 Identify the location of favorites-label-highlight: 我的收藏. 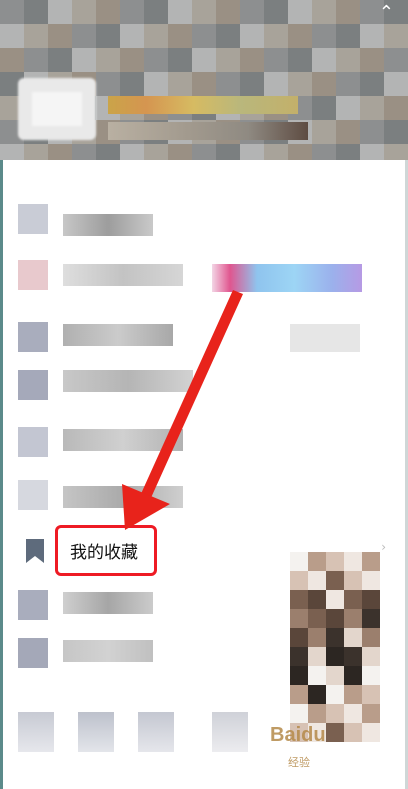
(106, 550).